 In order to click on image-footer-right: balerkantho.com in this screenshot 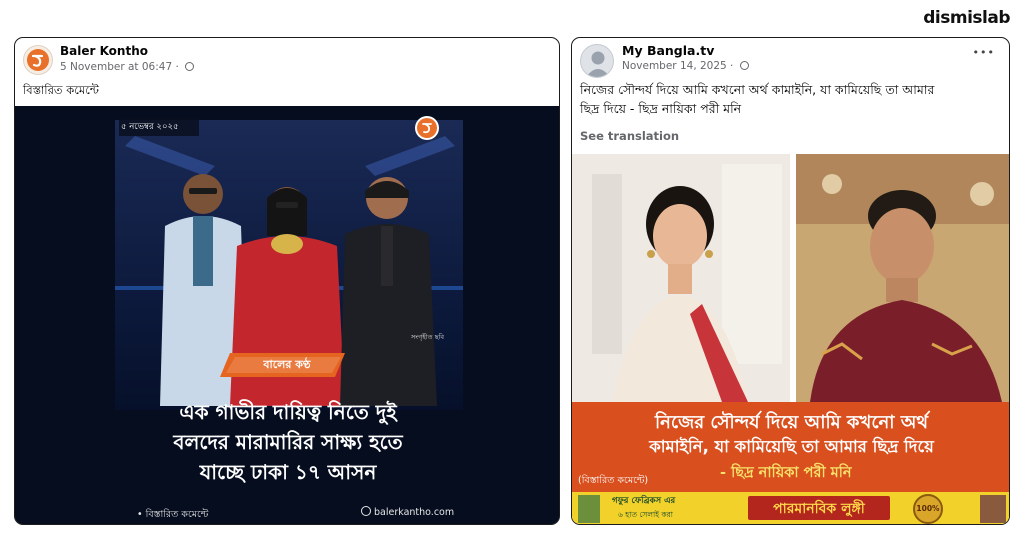, I will do `click(407, 512)`.